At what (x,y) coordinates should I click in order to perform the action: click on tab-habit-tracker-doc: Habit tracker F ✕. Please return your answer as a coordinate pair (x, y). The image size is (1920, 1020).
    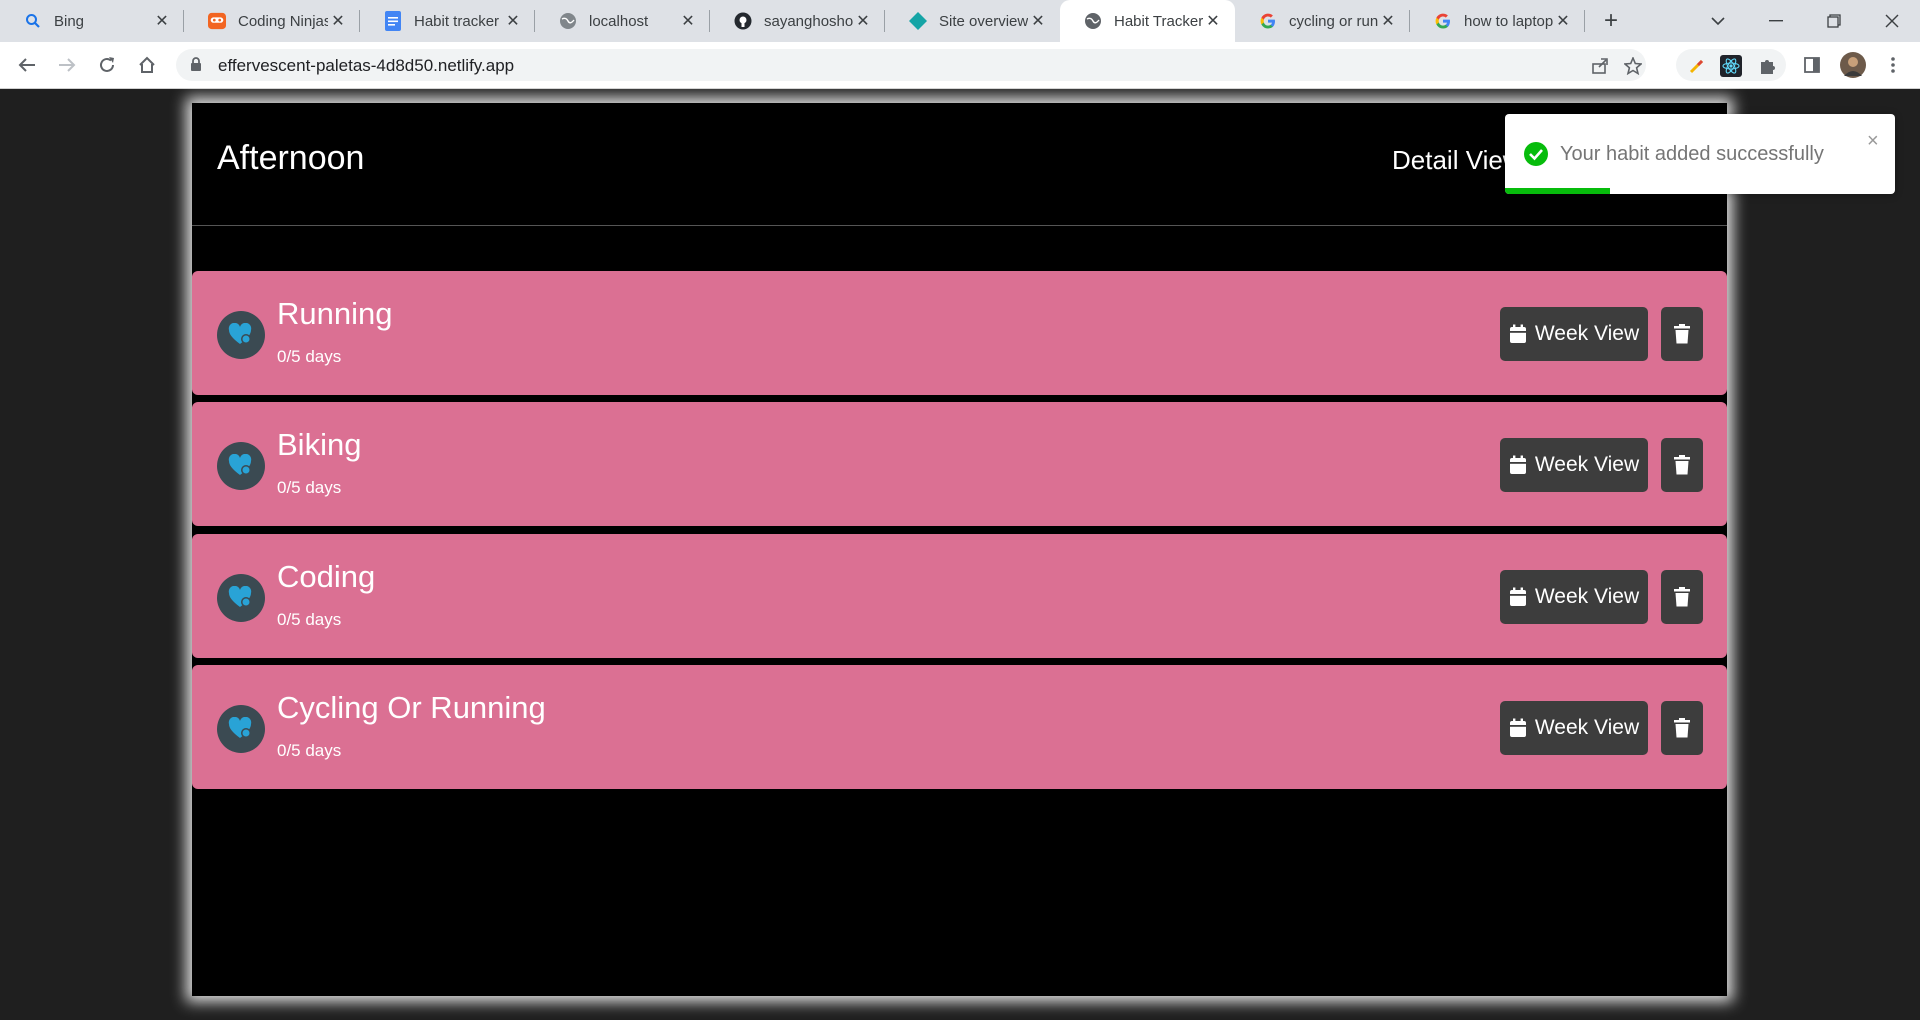
    Looking at the image, I should click on (447, 21).